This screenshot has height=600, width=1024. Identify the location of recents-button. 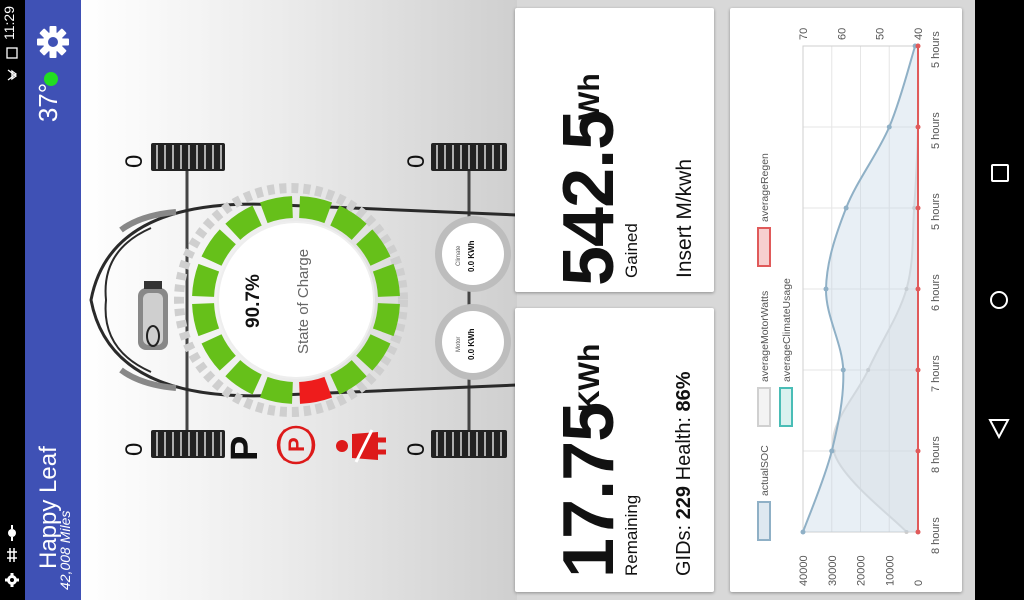
(1000, 173).